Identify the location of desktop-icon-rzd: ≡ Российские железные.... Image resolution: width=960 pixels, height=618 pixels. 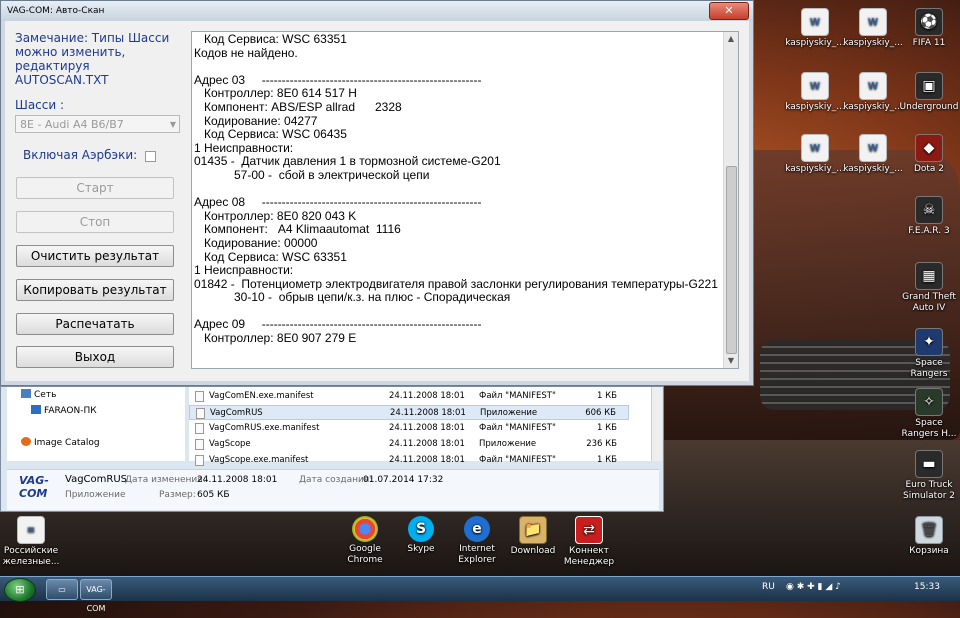
(31, 542).